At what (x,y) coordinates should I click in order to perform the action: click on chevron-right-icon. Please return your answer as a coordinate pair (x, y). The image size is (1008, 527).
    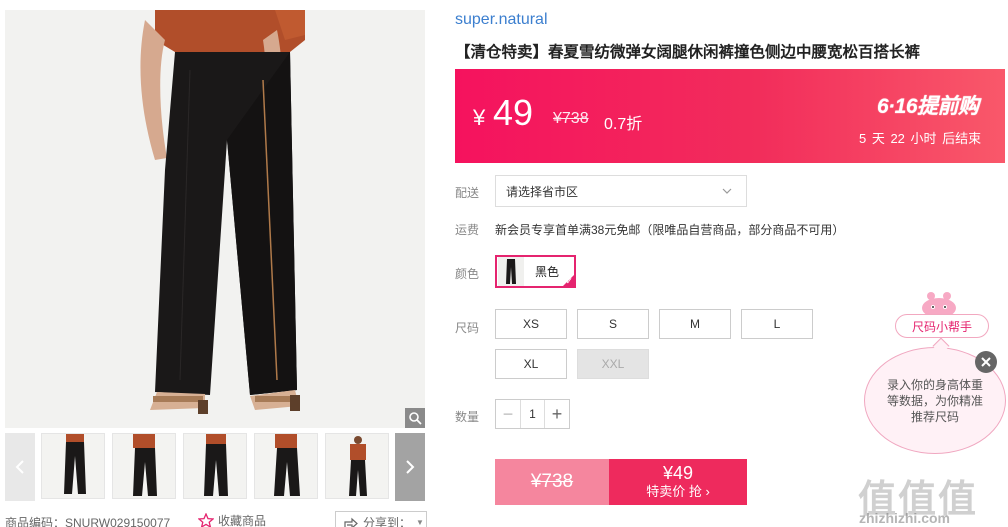
    Looking at the image, I should click on (410, 467).